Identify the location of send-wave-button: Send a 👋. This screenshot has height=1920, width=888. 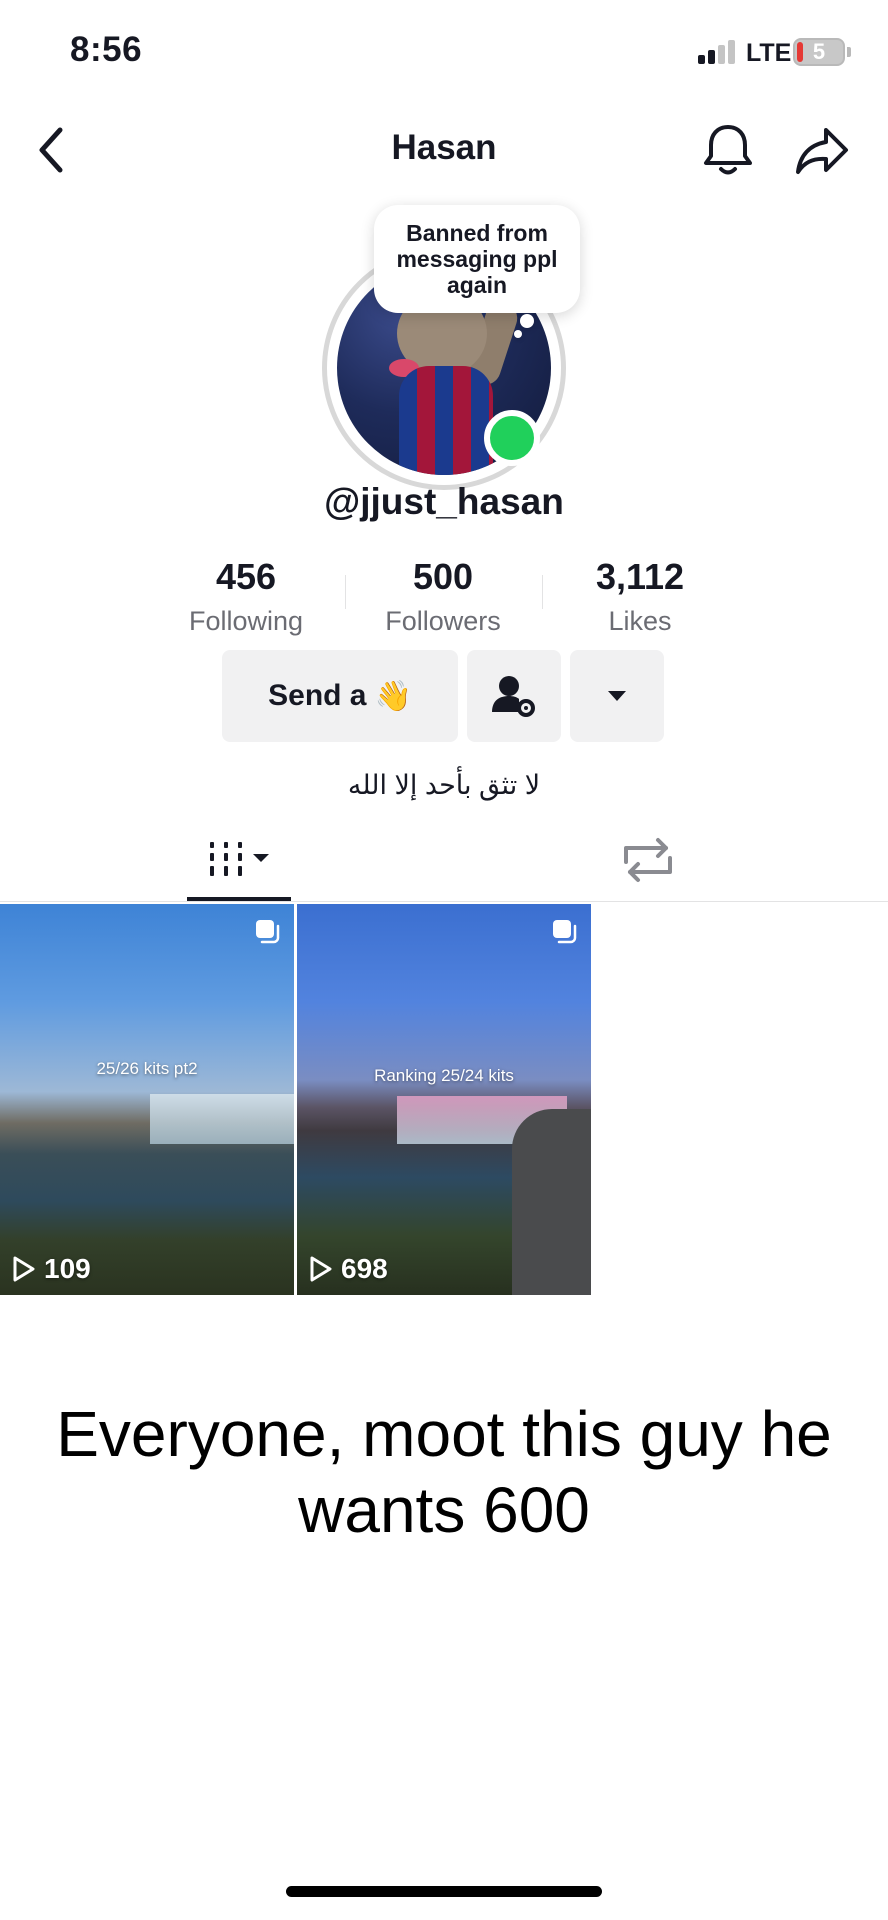
(340, 696).